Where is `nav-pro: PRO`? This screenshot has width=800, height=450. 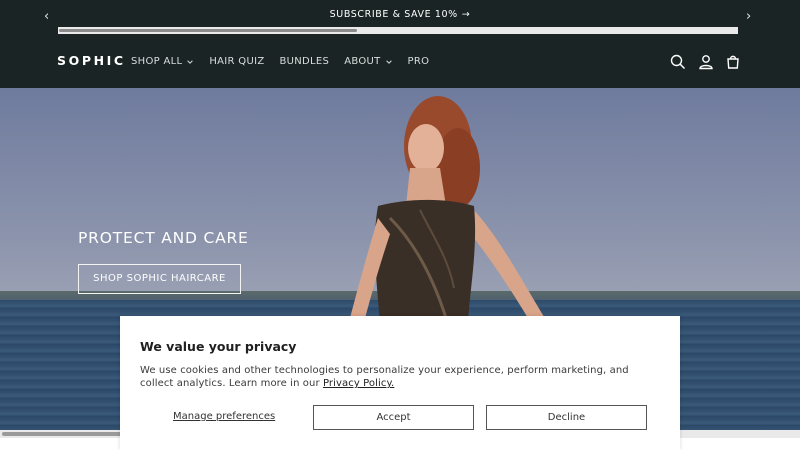
nav-pro: PRO is located at coordinates (419, 62).